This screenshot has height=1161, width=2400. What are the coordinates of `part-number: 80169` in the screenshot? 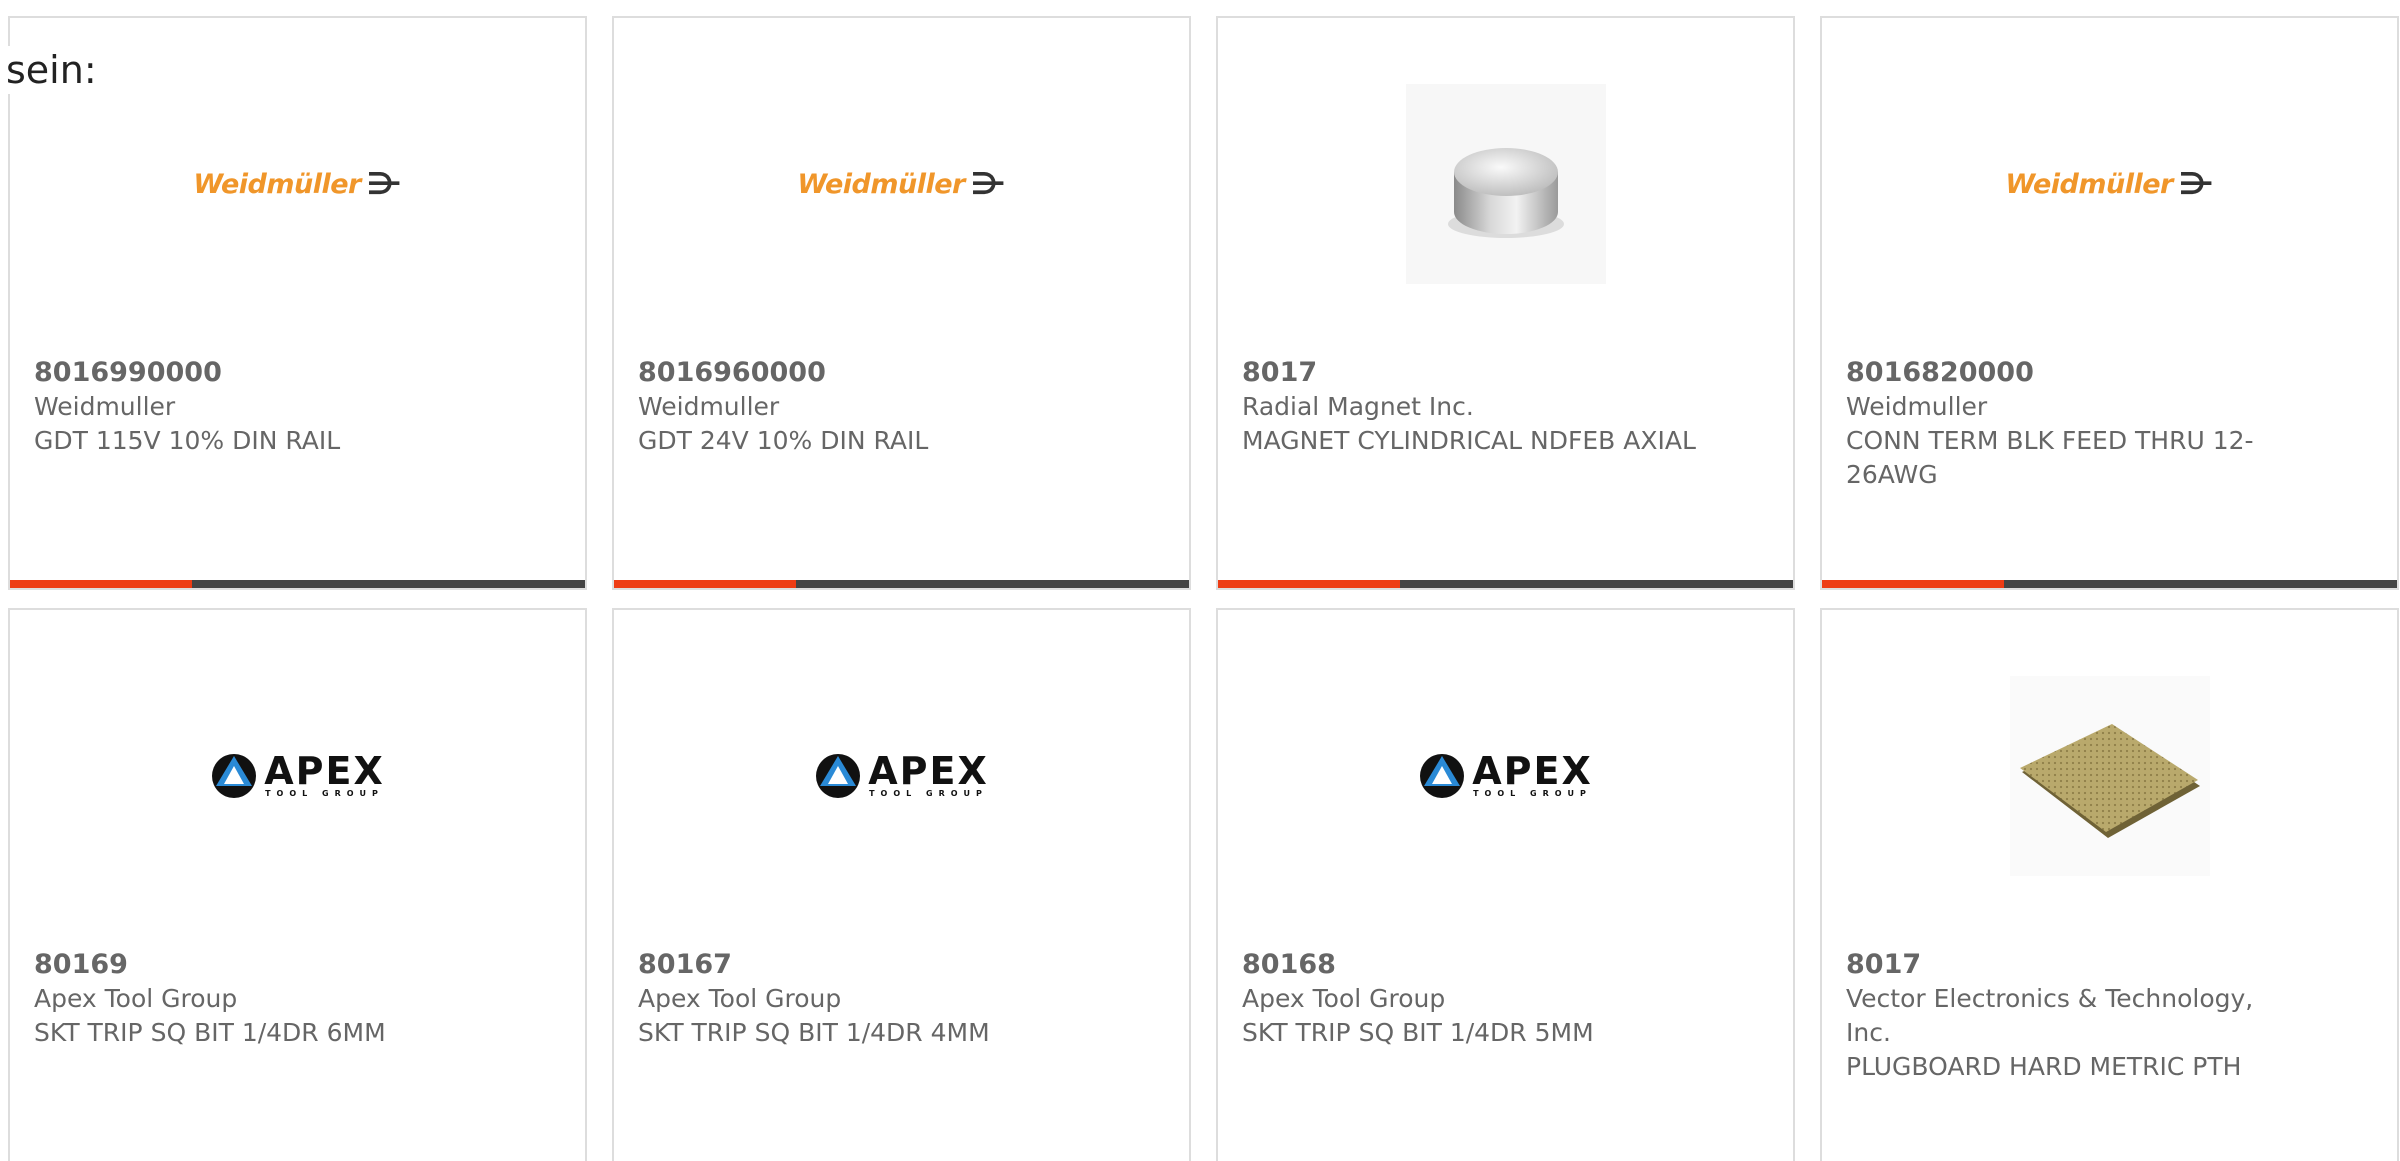 It's located at (264, 965).